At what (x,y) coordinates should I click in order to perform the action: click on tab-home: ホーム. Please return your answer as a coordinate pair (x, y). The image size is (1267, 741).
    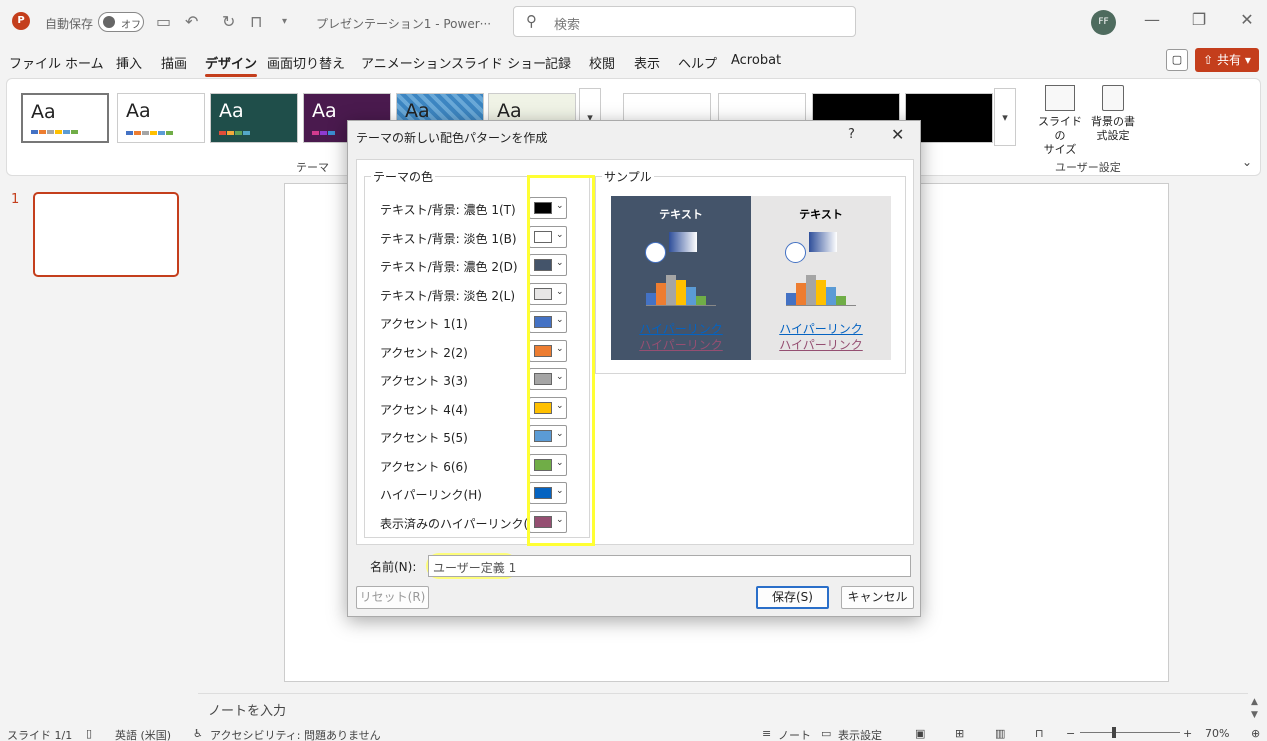
    Looking at the image, I should click on (84, 62).